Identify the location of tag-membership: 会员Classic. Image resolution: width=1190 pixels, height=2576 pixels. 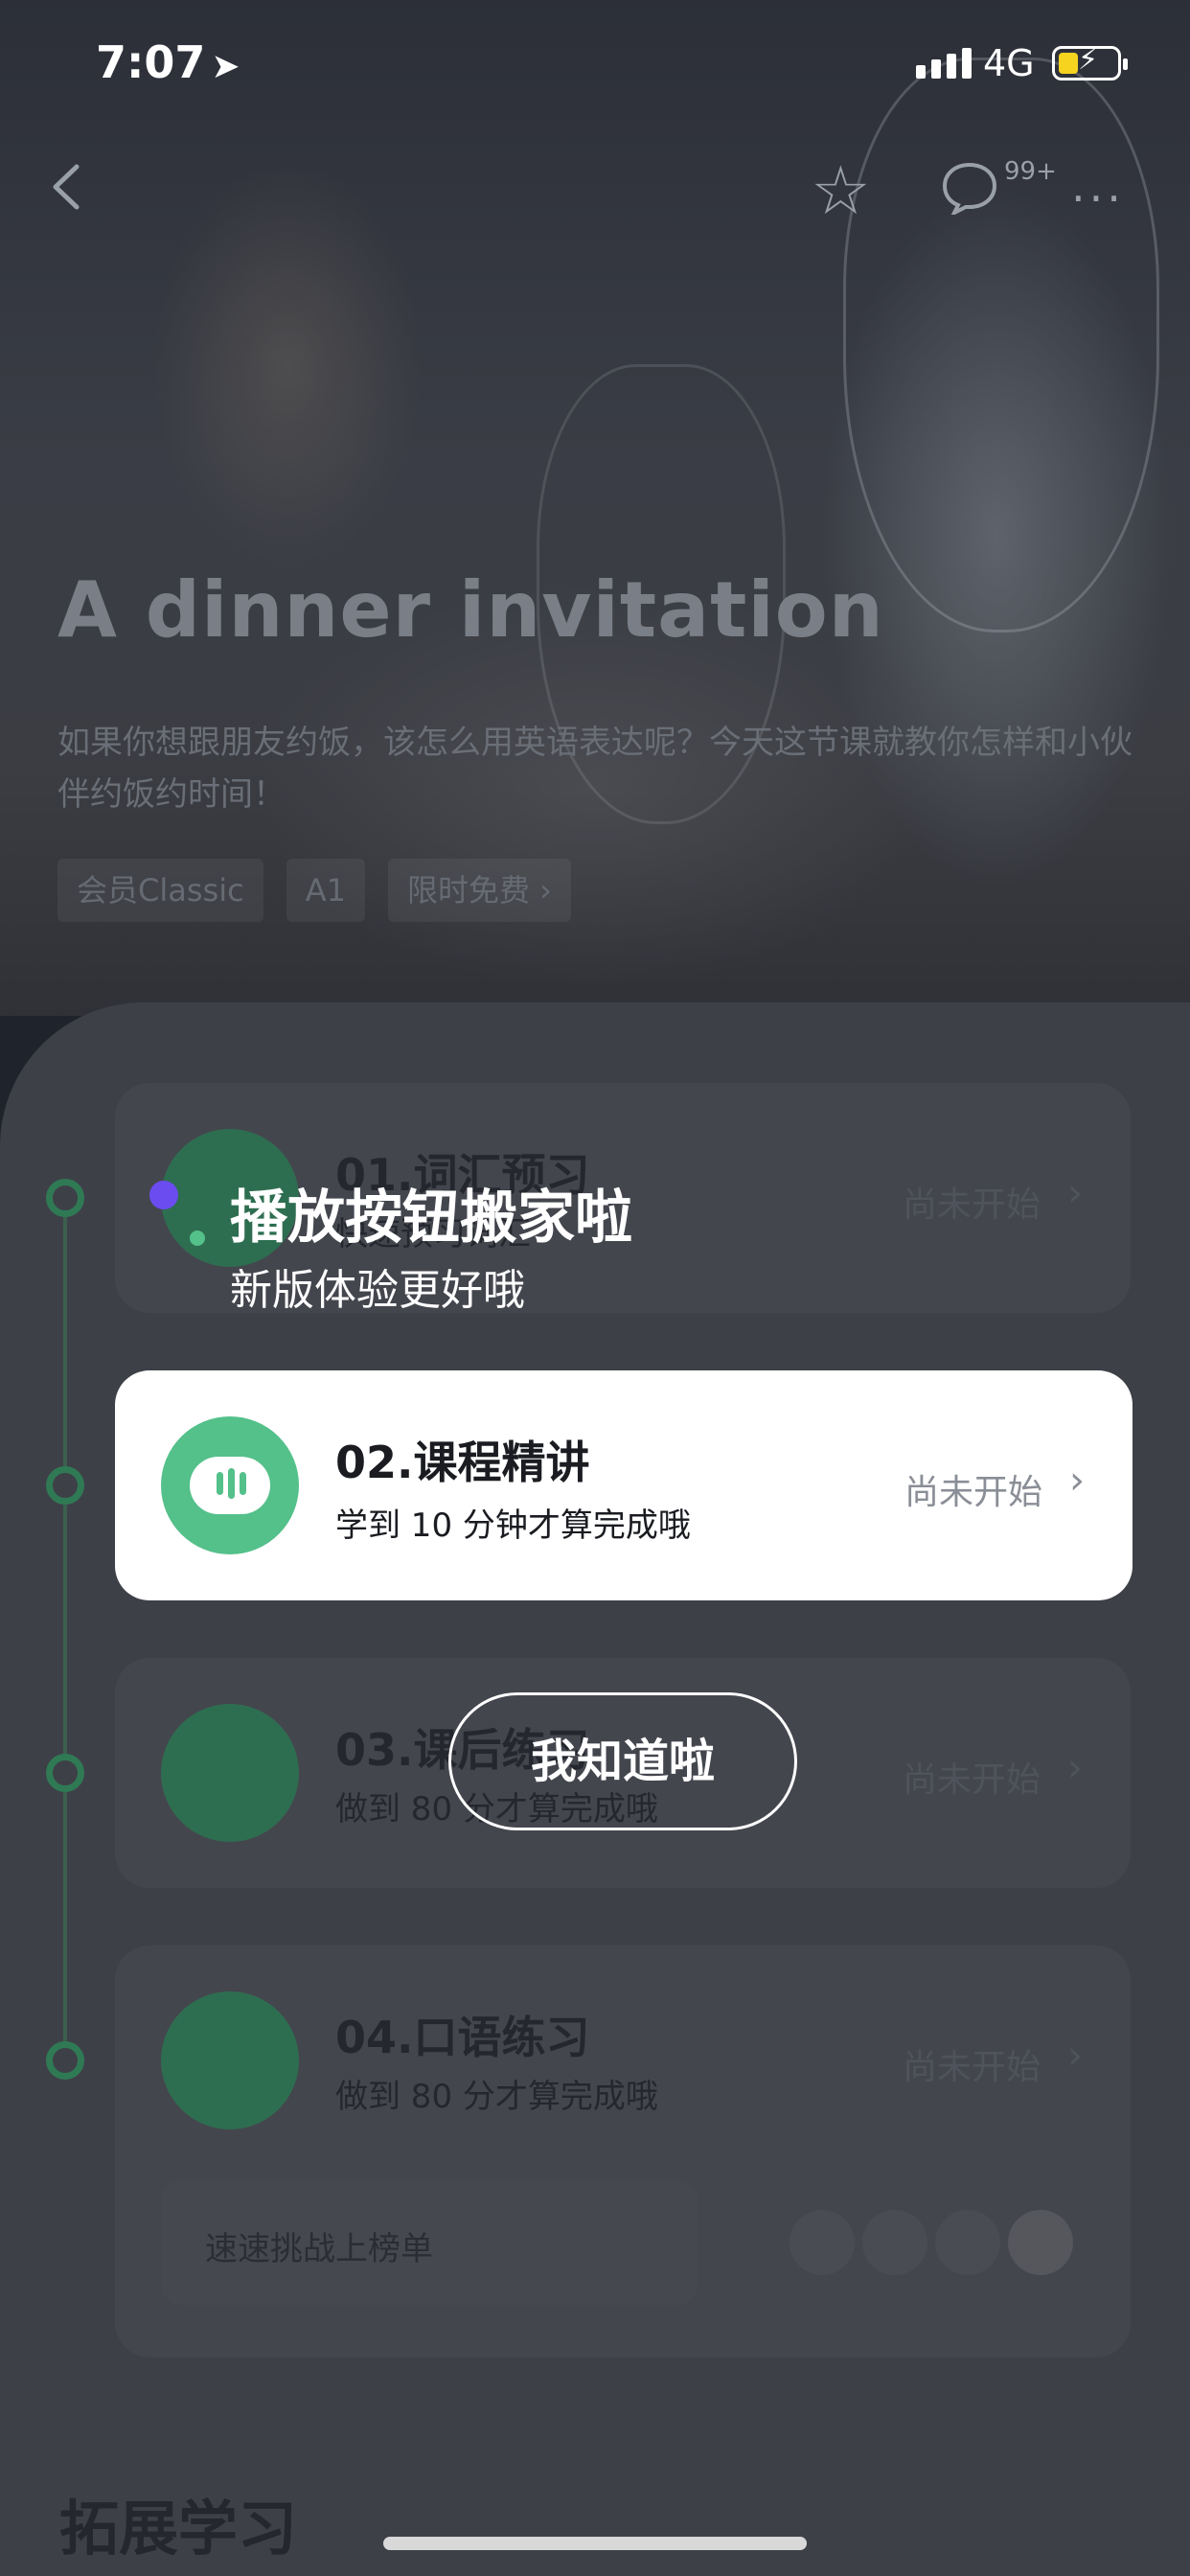
(160, 890).